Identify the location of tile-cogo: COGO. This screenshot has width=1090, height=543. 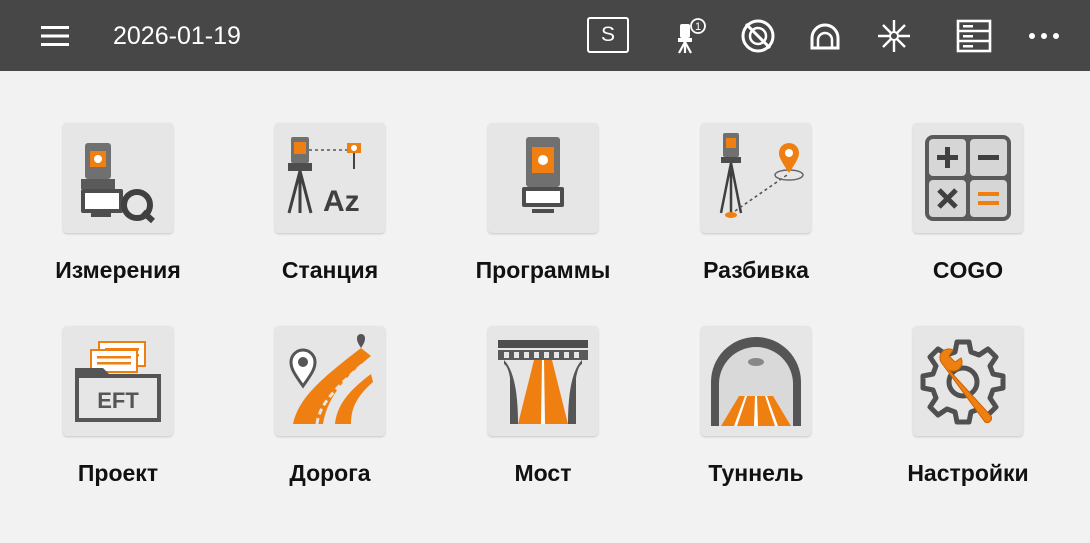
(968, 177).